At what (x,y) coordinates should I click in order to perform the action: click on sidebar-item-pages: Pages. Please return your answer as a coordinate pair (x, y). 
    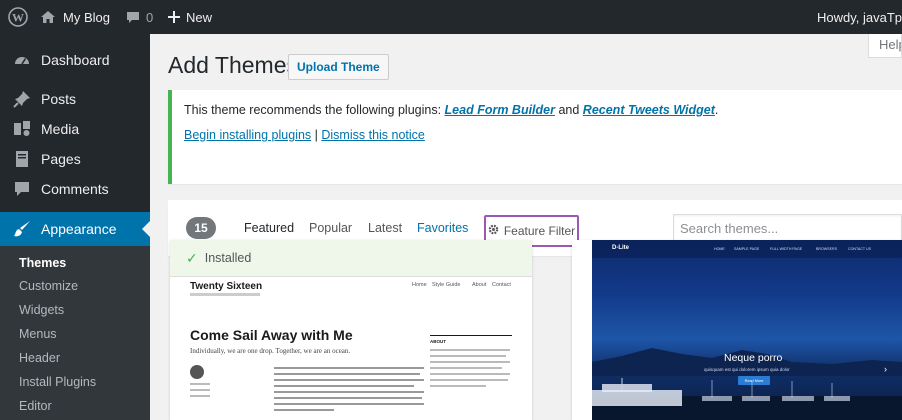
    Looking at the image, I should click on (75, 159).